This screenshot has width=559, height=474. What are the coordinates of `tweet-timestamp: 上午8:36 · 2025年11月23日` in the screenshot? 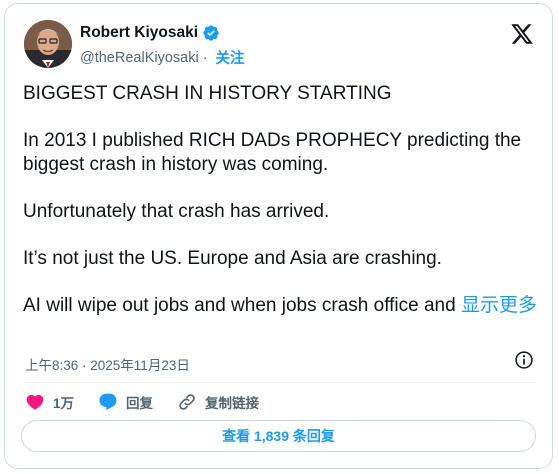 It's located at (107, 364).